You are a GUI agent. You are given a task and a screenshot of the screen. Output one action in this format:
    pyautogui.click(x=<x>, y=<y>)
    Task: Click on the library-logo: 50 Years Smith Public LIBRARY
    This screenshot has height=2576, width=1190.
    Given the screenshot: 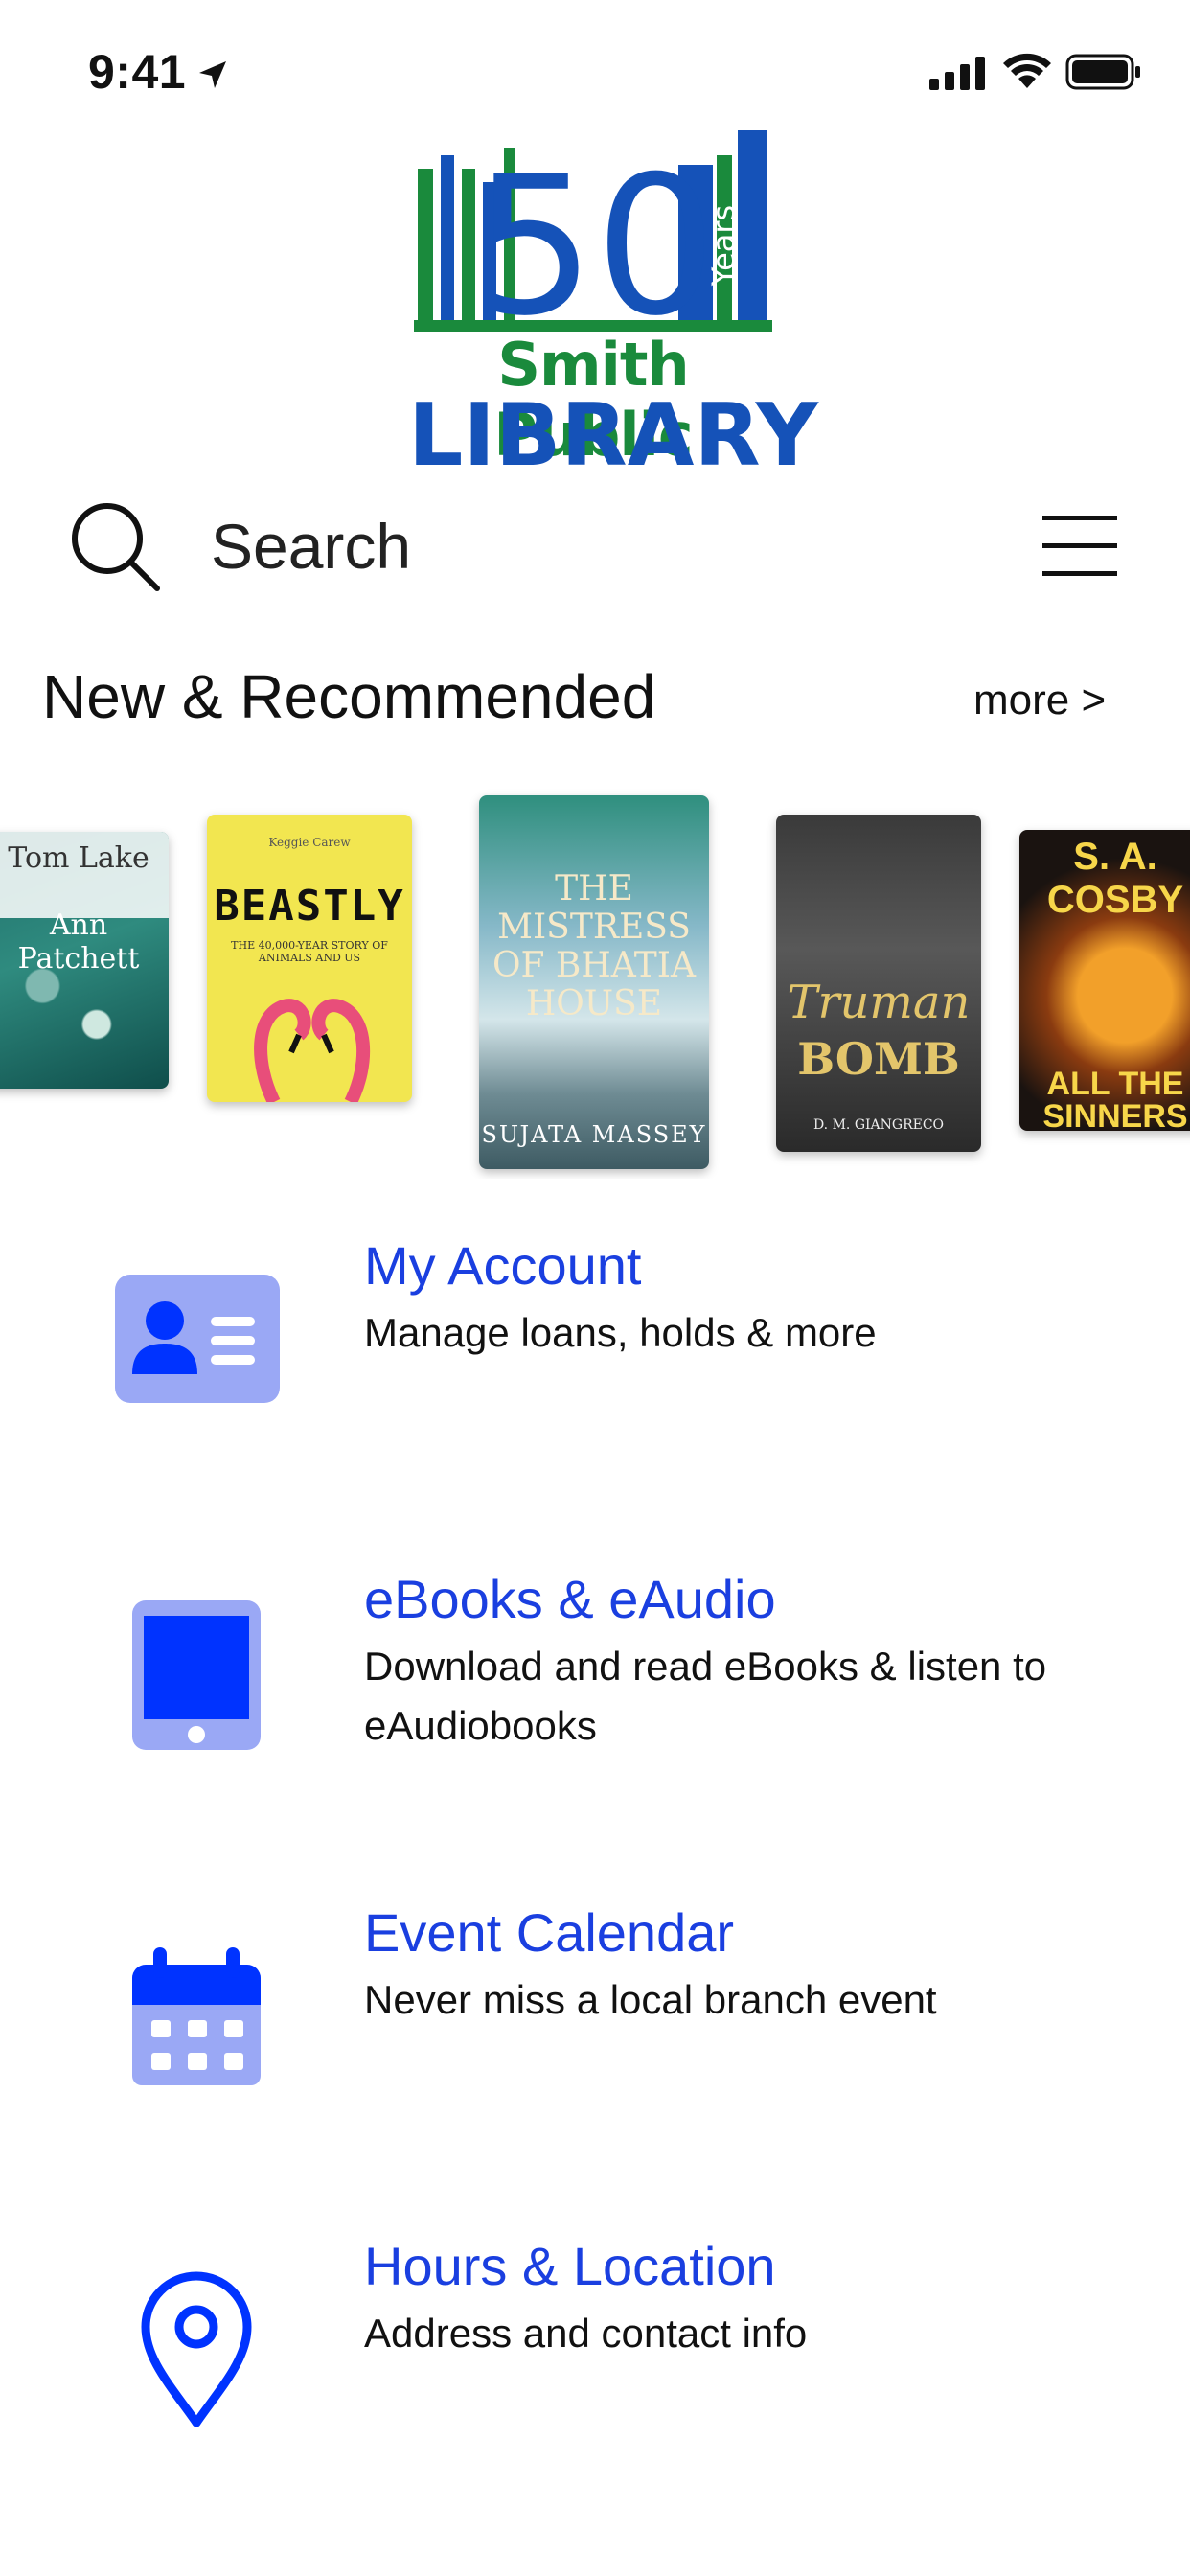 What is the action you would take?
    pyautogui.click(x=613, y=303)
    